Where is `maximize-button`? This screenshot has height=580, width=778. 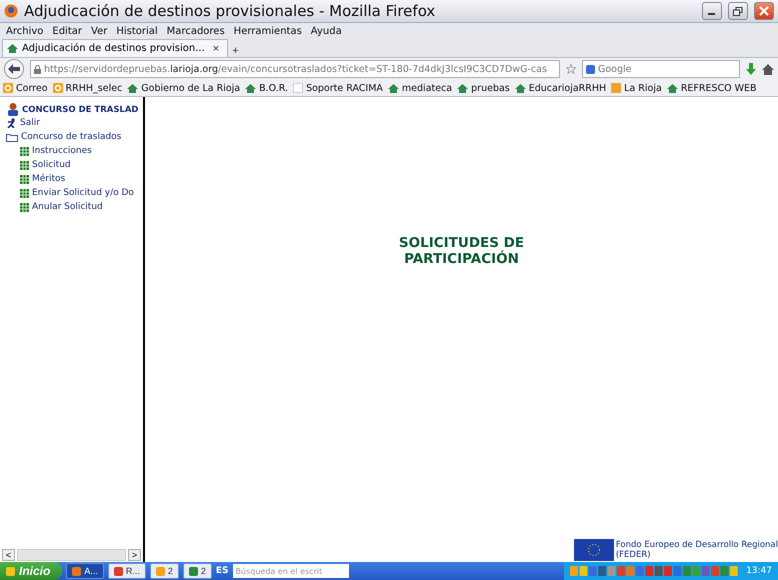
maximize-button is located at coordinates (738, 11).